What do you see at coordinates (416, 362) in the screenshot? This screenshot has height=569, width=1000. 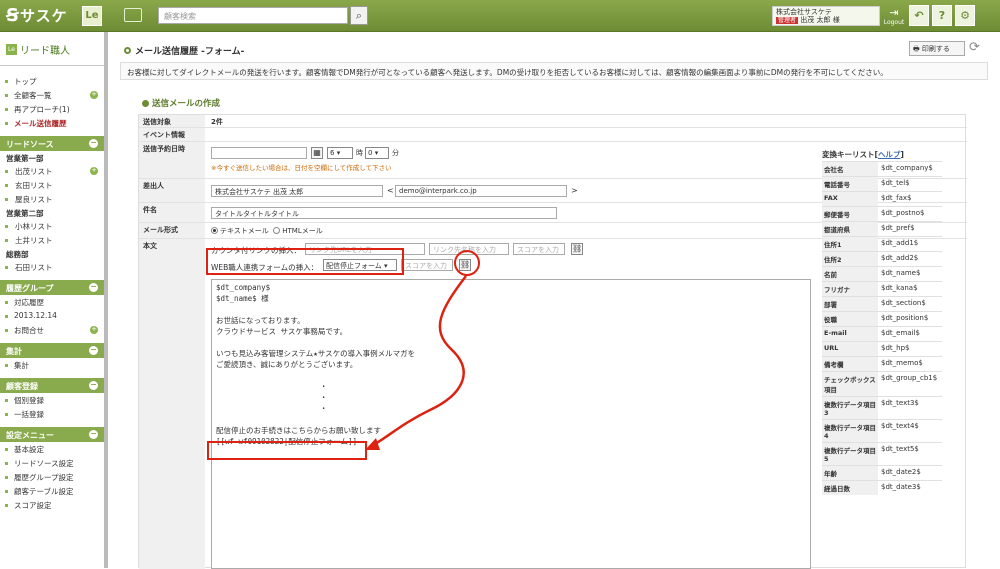 I see `annotation-arrow` at bounding box center [416, 362].